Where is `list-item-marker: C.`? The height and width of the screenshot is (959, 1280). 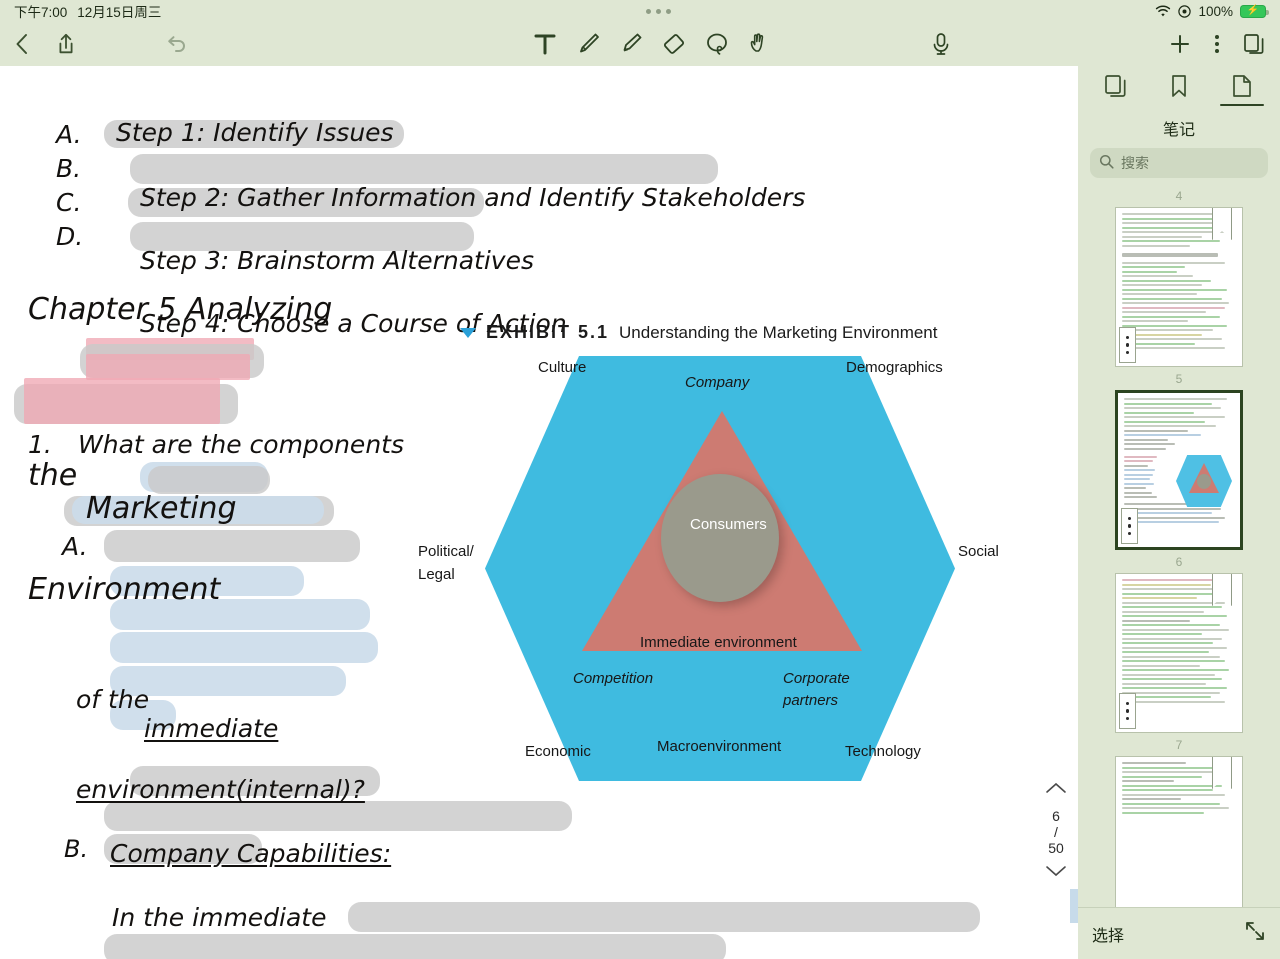 list-item-marker: C. is located at coordinates (69, 202).